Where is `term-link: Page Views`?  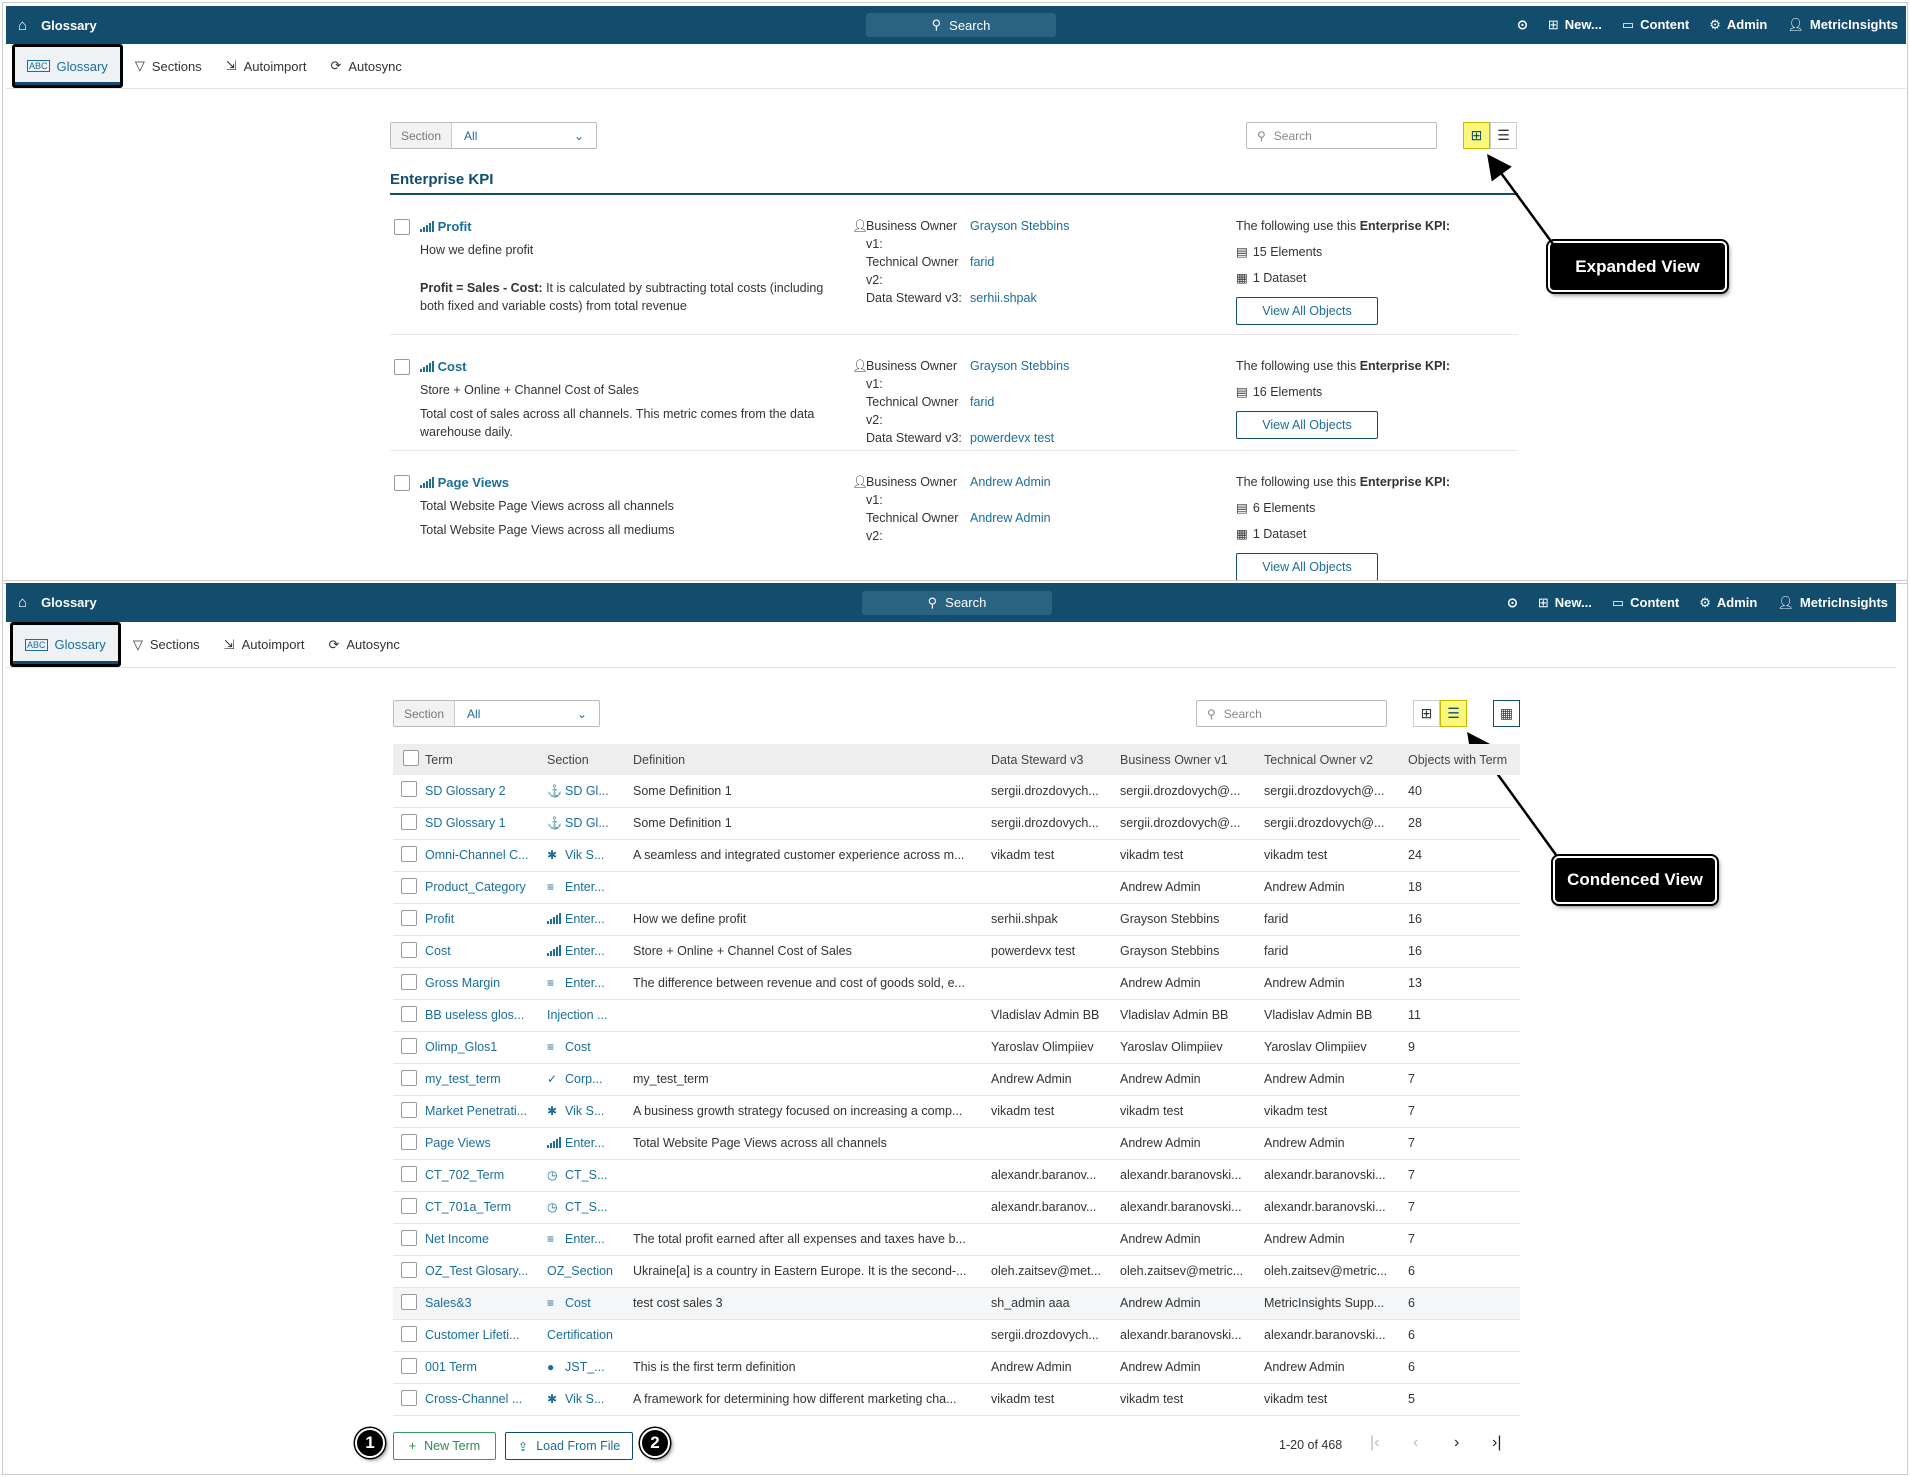 term-link: Page Views is located at coordinates (486, 1143).